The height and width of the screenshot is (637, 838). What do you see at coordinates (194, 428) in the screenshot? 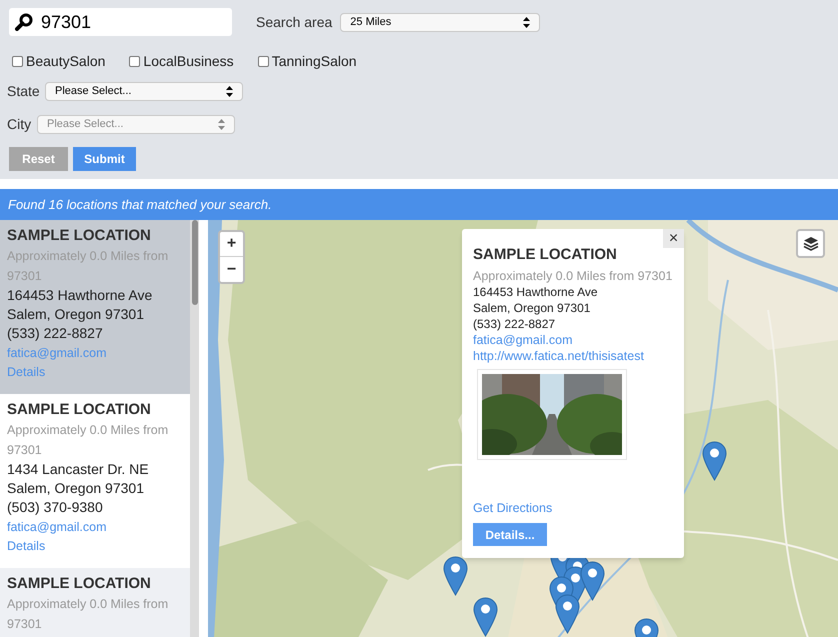
I see `scrollbar` at bounding box center [194, 428].